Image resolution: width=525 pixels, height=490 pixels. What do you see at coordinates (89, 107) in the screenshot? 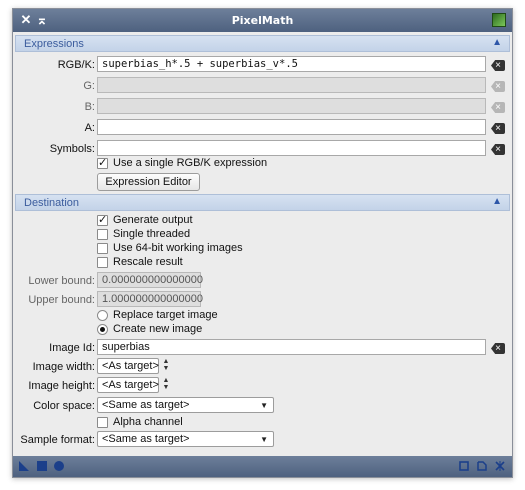
I see `b-label: B:` at bounding box center [89, 107].